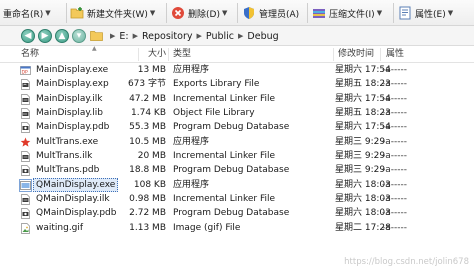 Image resolution: width=474 pixels, height=274 pixels. What do you see at coordinates (25, 70) in the screenshot?
I see `app-icon: DP` at bounding box center [25, 70].